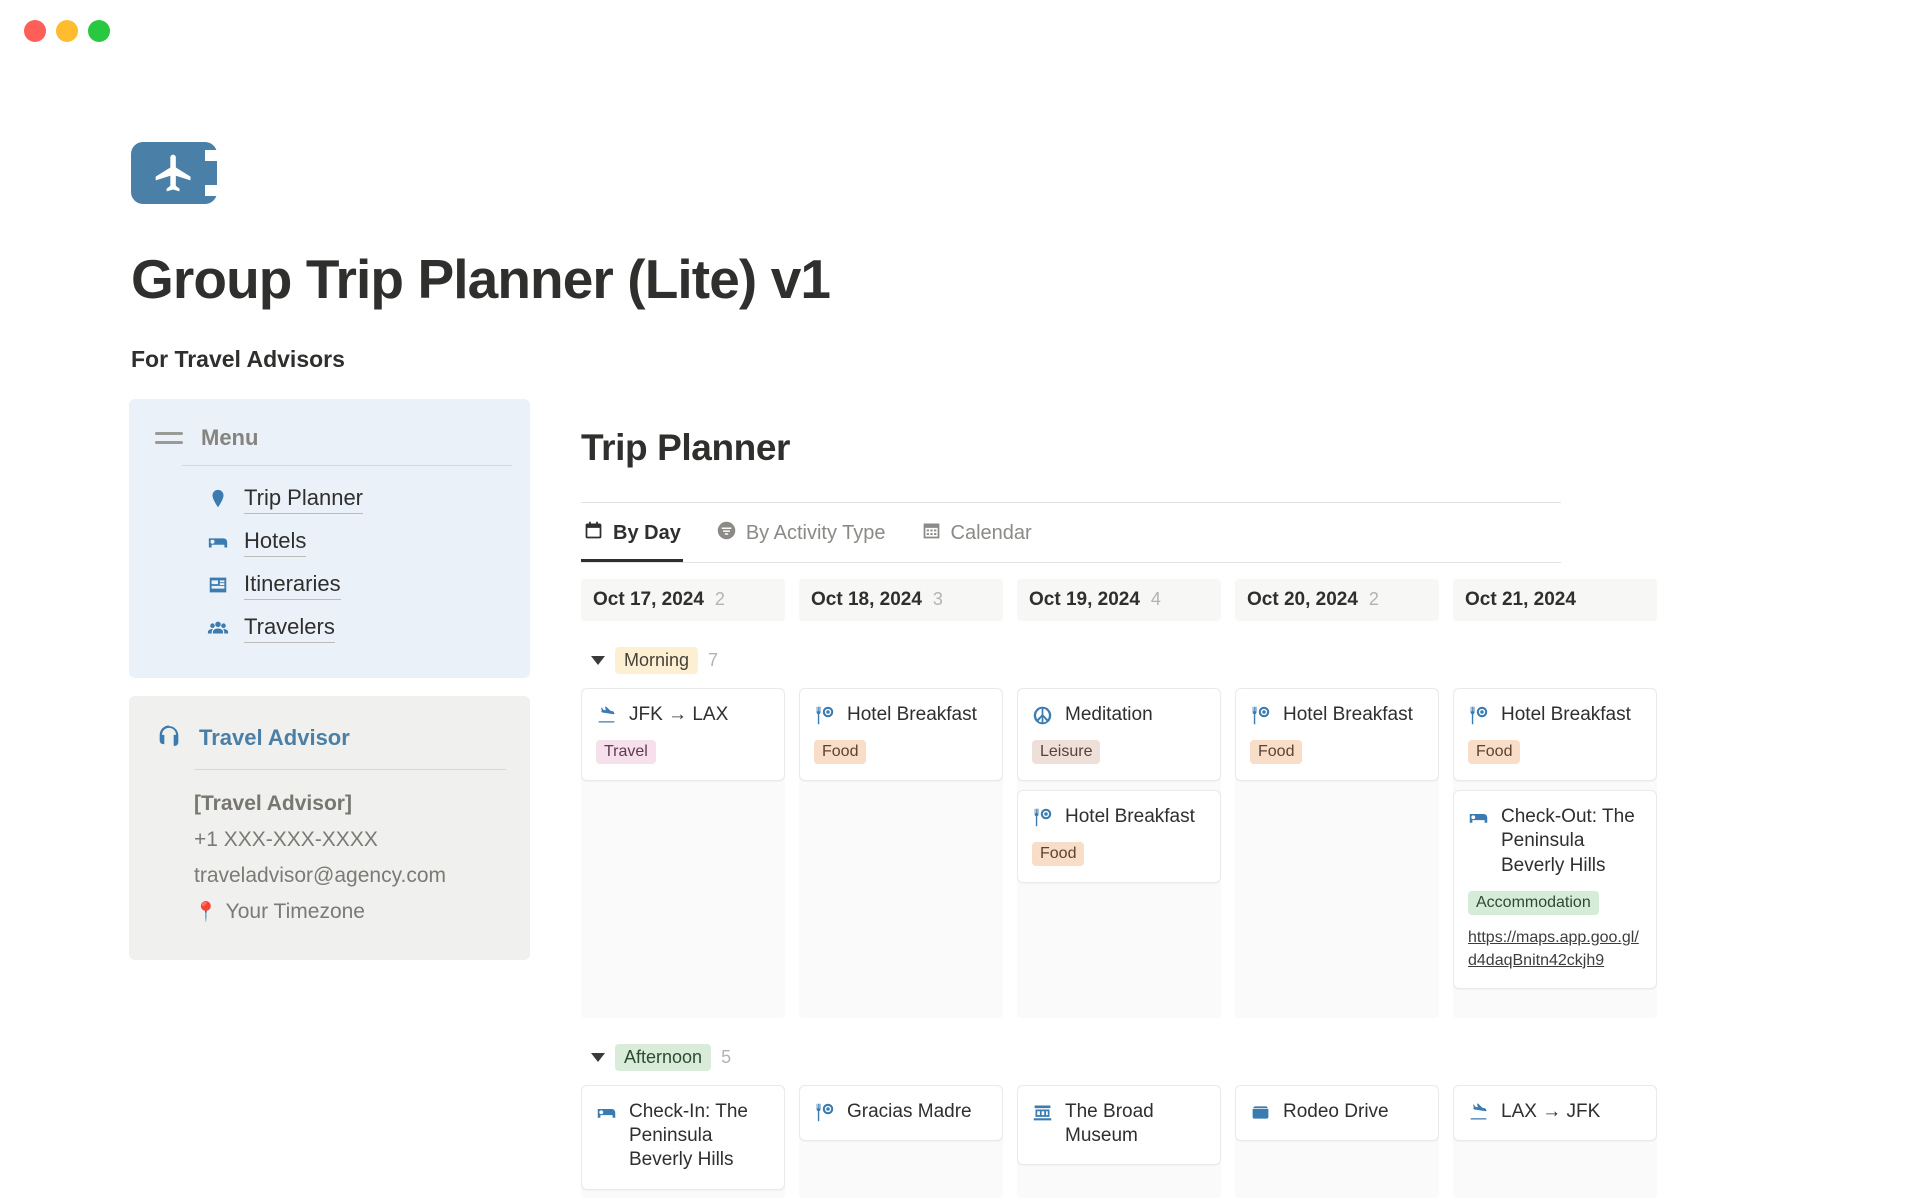  I want to click on lane: JFK → LAX Travel, so click(683, 852).